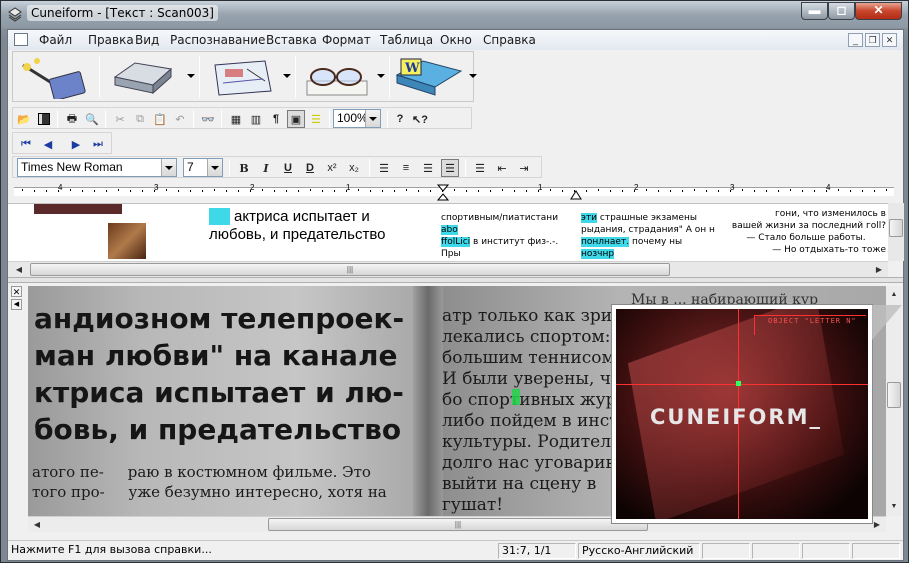 This screenshot has height=563, width=909. What do you see at coordinates (180, 119) in the screenshot?
I see `undo-button: ↶` at bounding box center [180, 119].